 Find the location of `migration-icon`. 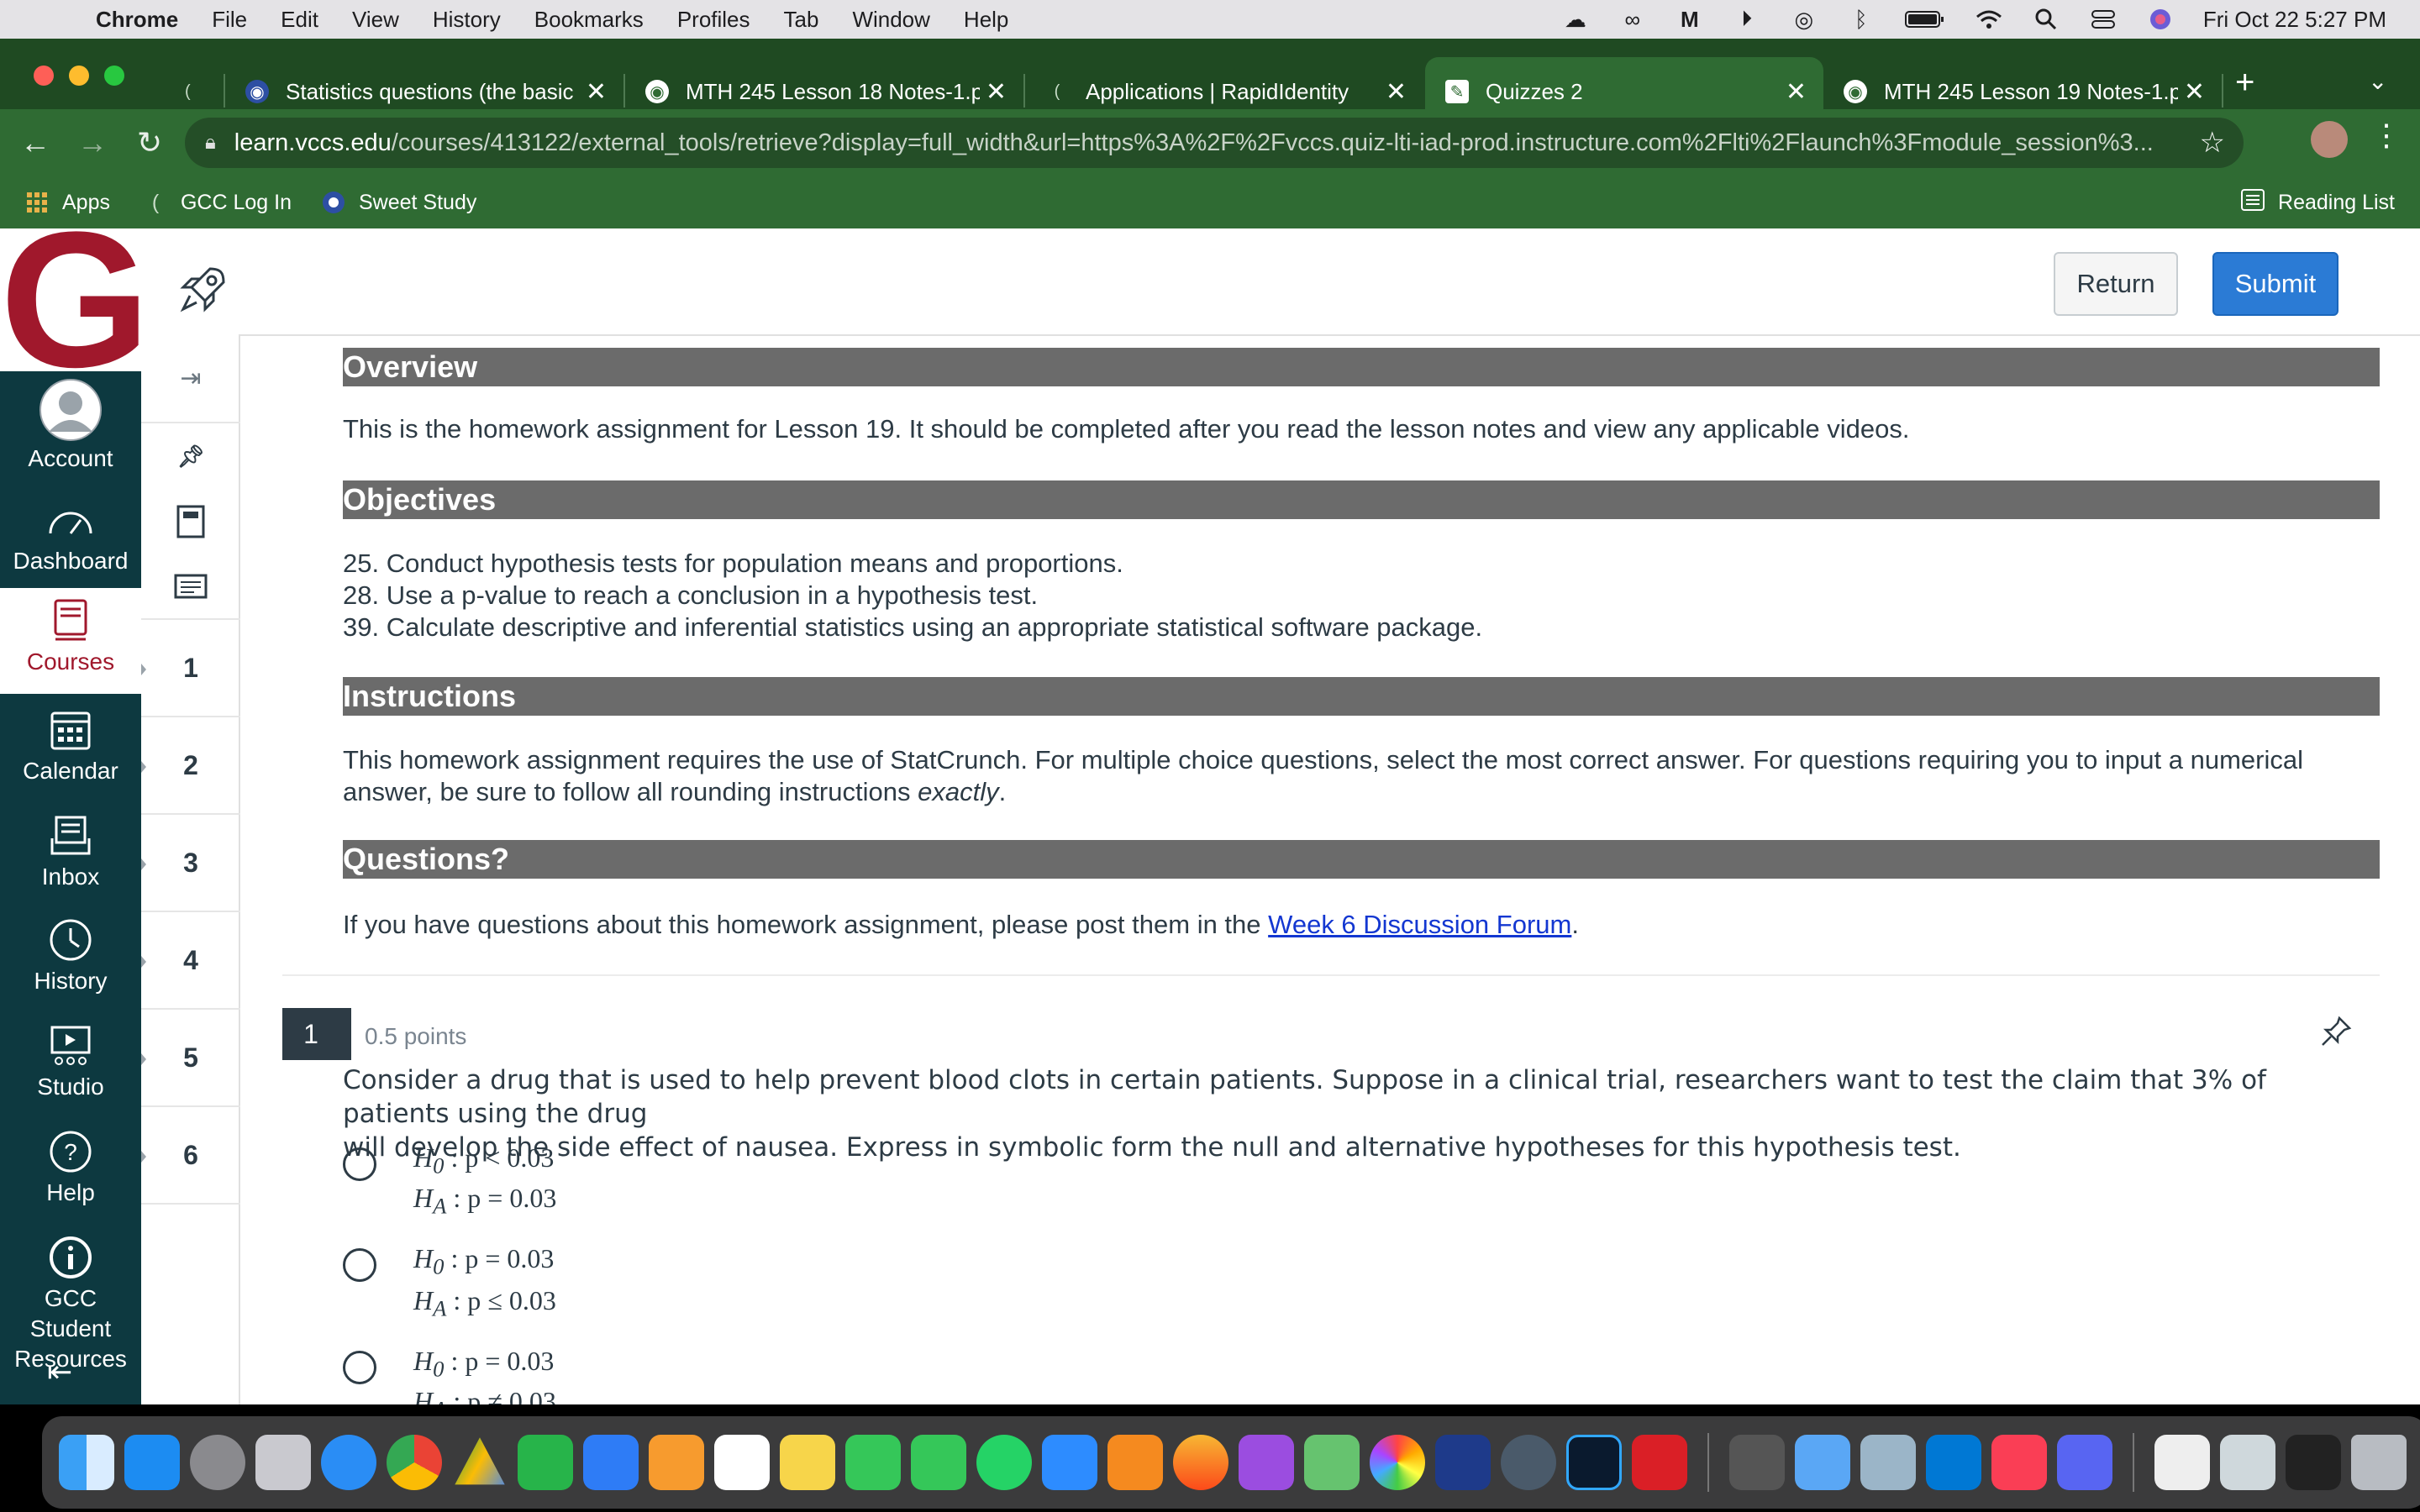

migration-icon is located at coordinates (1757, 1462).